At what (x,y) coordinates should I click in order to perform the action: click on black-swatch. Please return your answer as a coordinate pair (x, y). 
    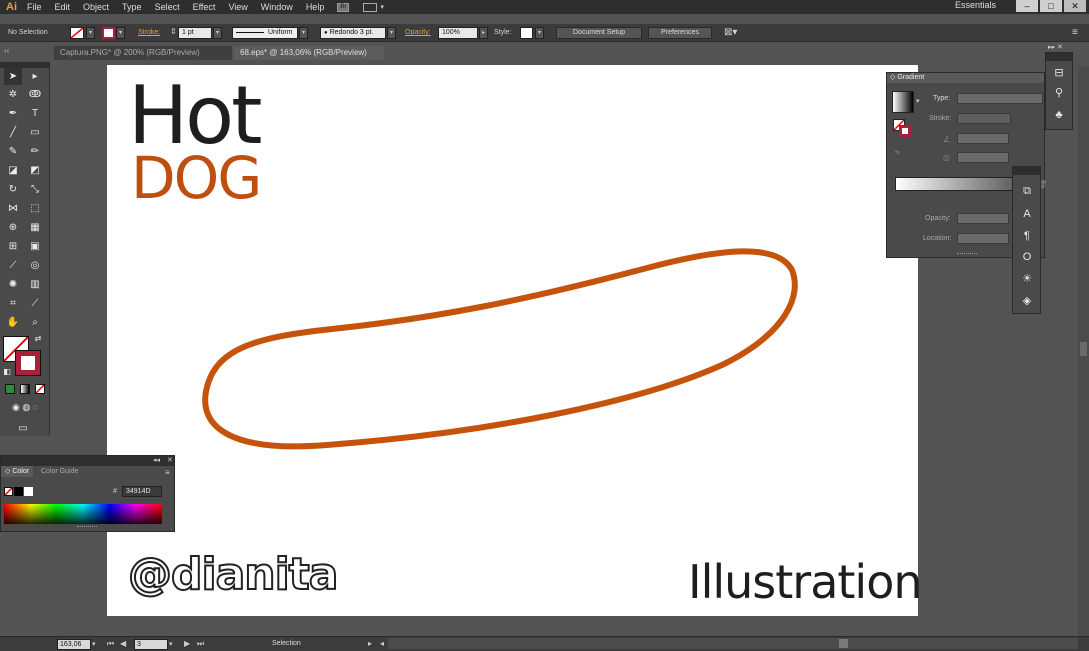
    Looking at the image, I should click on (18, 491).